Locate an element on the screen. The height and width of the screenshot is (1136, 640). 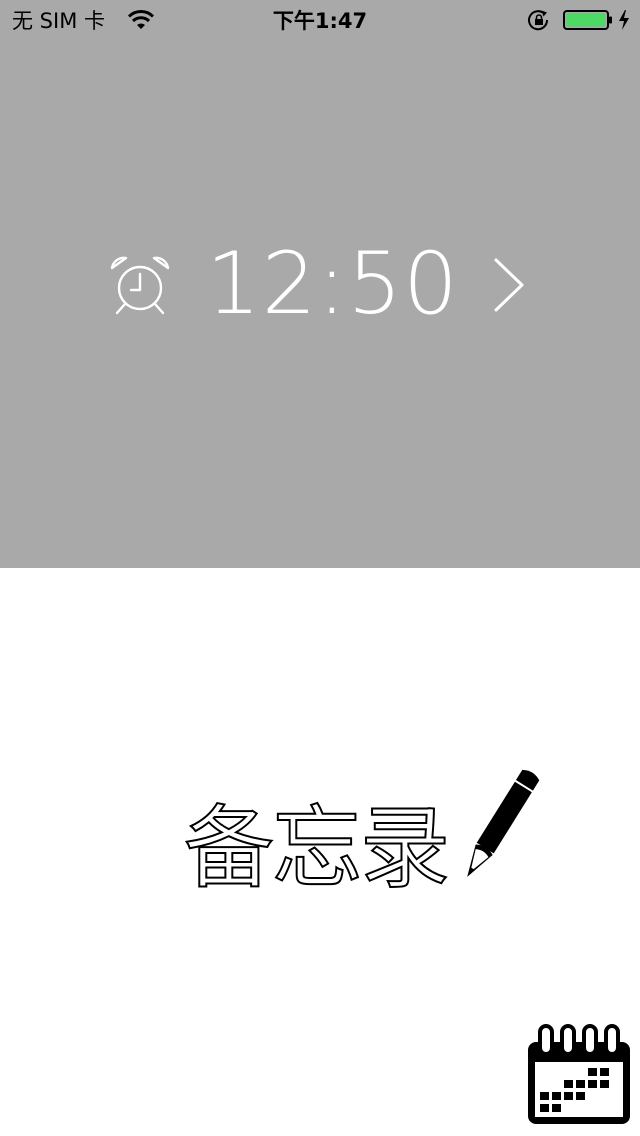
status-bar: 无 SIM 卡 下午1:47 is located at coordinates (320, 20).